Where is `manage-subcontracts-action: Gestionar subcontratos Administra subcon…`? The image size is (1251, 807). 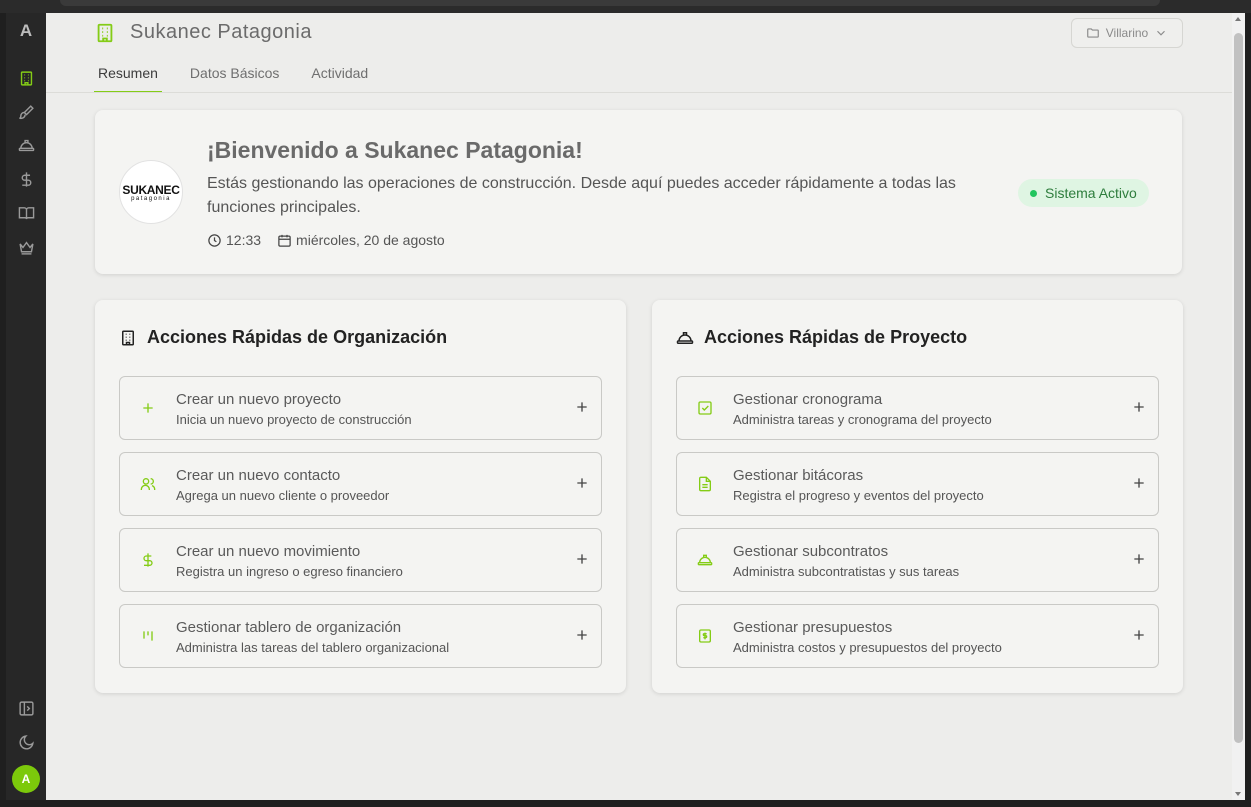 manage-subcontracts-action: Gestionar subcontratos Administra subcon… is located at coordinates (917, 560).